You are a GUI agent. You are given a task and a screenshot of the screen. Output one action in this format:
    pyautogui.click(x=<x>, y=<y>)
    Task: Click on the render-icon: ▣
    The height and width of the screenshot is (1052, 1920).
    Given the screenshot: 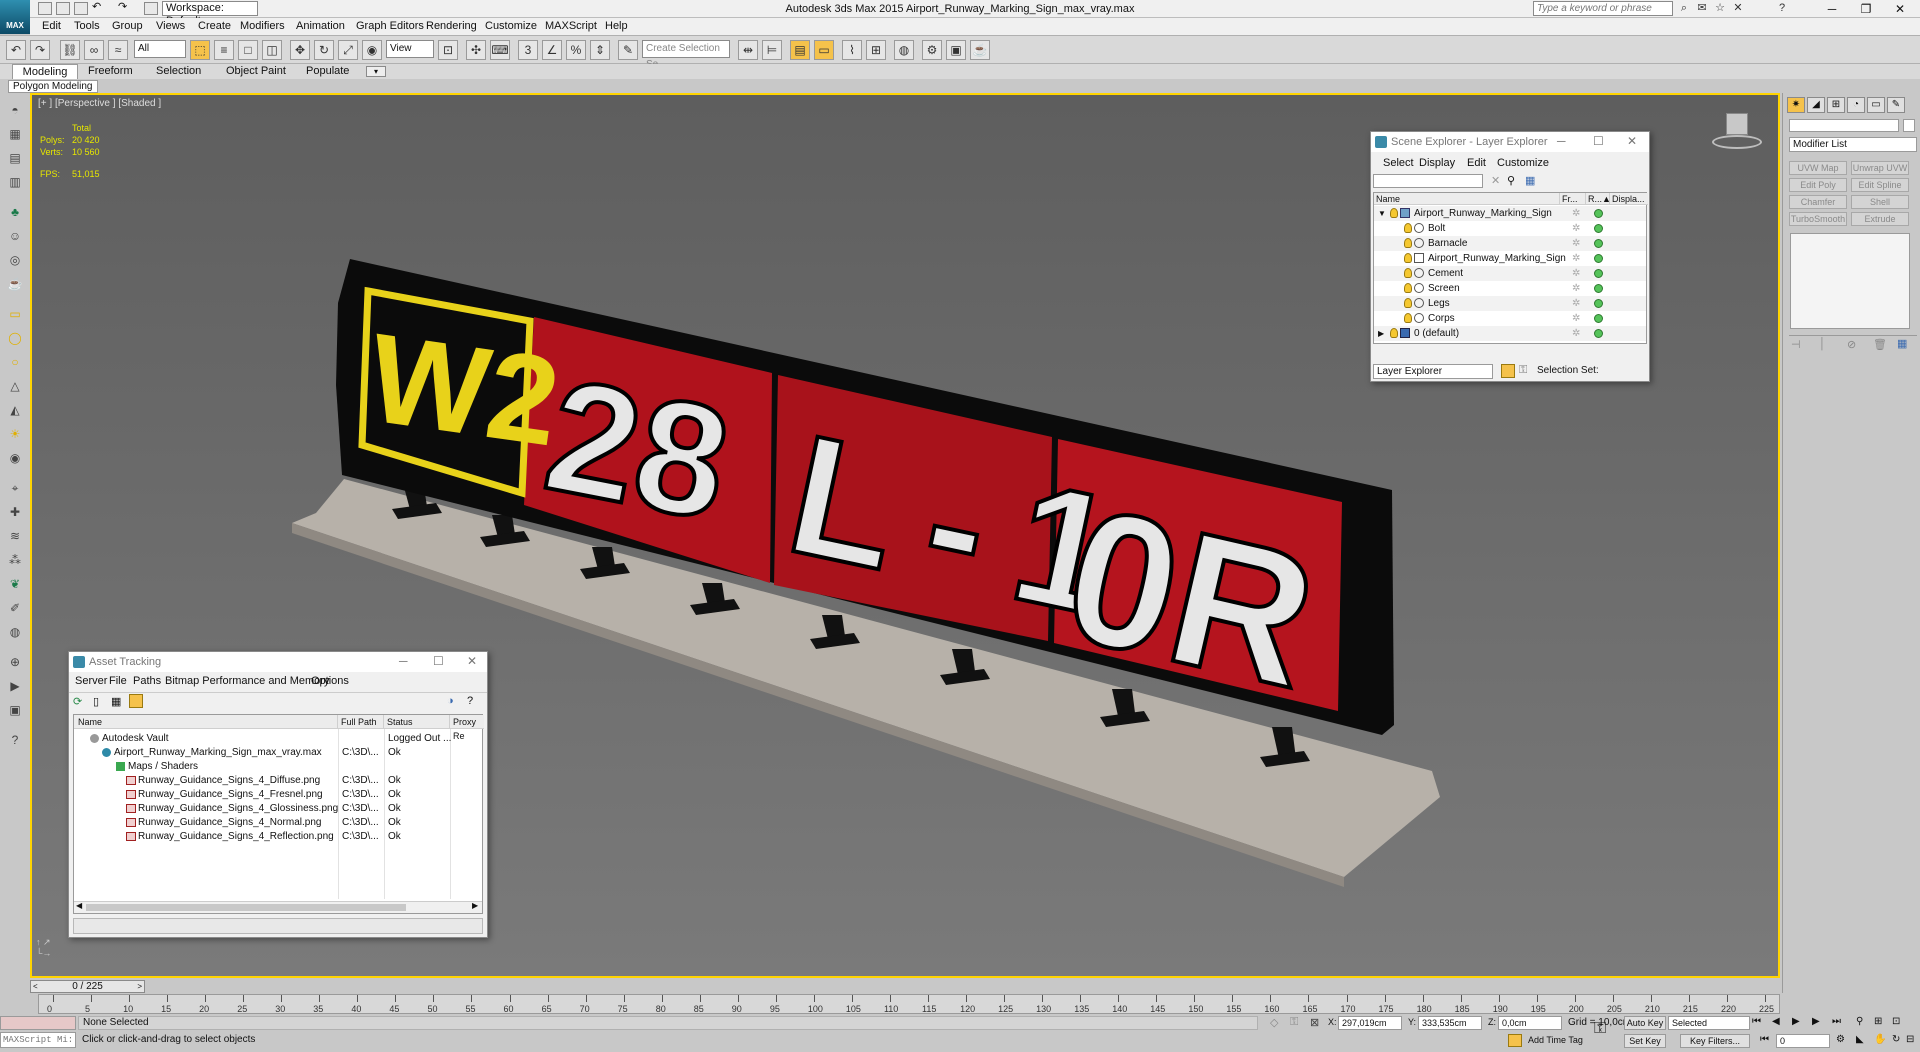 What is the action you would take?
    pyautogui.click(x=15, y=710)
    